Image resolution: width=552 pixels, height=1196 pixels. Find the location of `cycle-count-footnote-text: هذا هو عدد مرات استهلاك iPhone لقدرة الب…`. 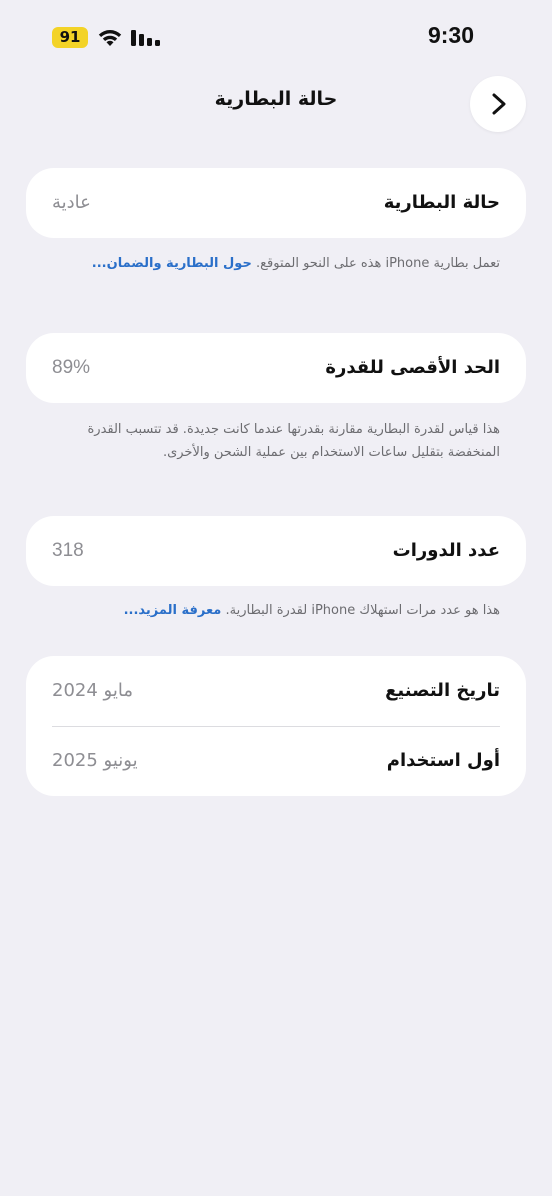

cycle-count-footnote-text: هذا هو عدد مرات استهلاك iPhone لقدرة الب… is located at coordinates (362, 610).